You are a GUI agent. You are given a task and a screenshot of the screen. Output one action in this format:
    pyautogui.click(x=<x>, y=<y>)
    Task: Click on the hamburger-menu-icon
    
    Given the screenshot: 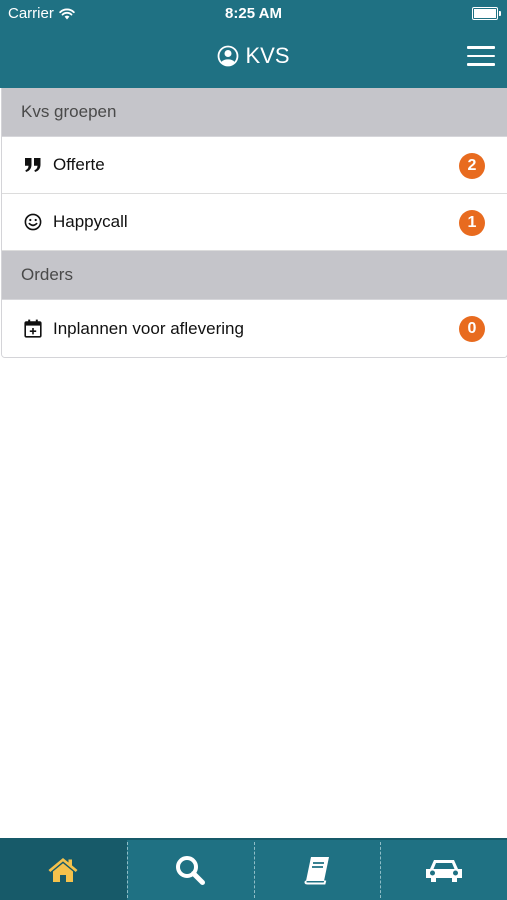 What is the action you would take?
    pyautogui.click(x=481, y=57)
    